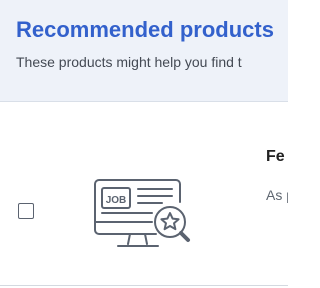 The height and width of the screenshot is (288, 320). What do you see at coordinates (142, 213) in the screenshot?
I see `job-posting-monitor-icon: JOB` at bounding box center [142, 213].